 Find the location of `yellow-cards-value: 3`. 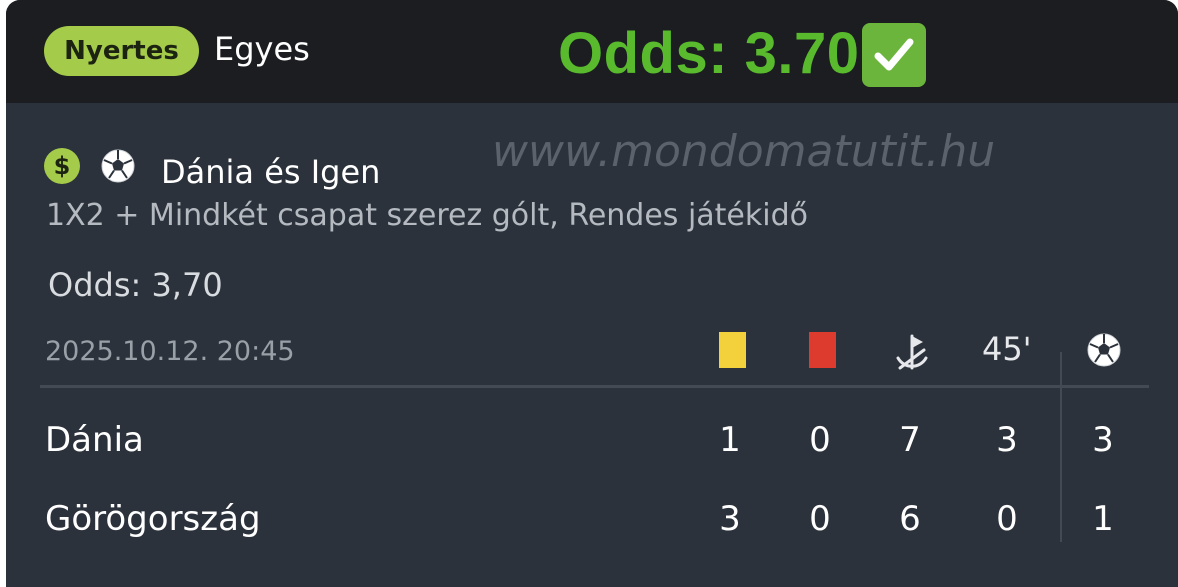

yellow-cards-value: 3 is located at coordinates (730, 519).